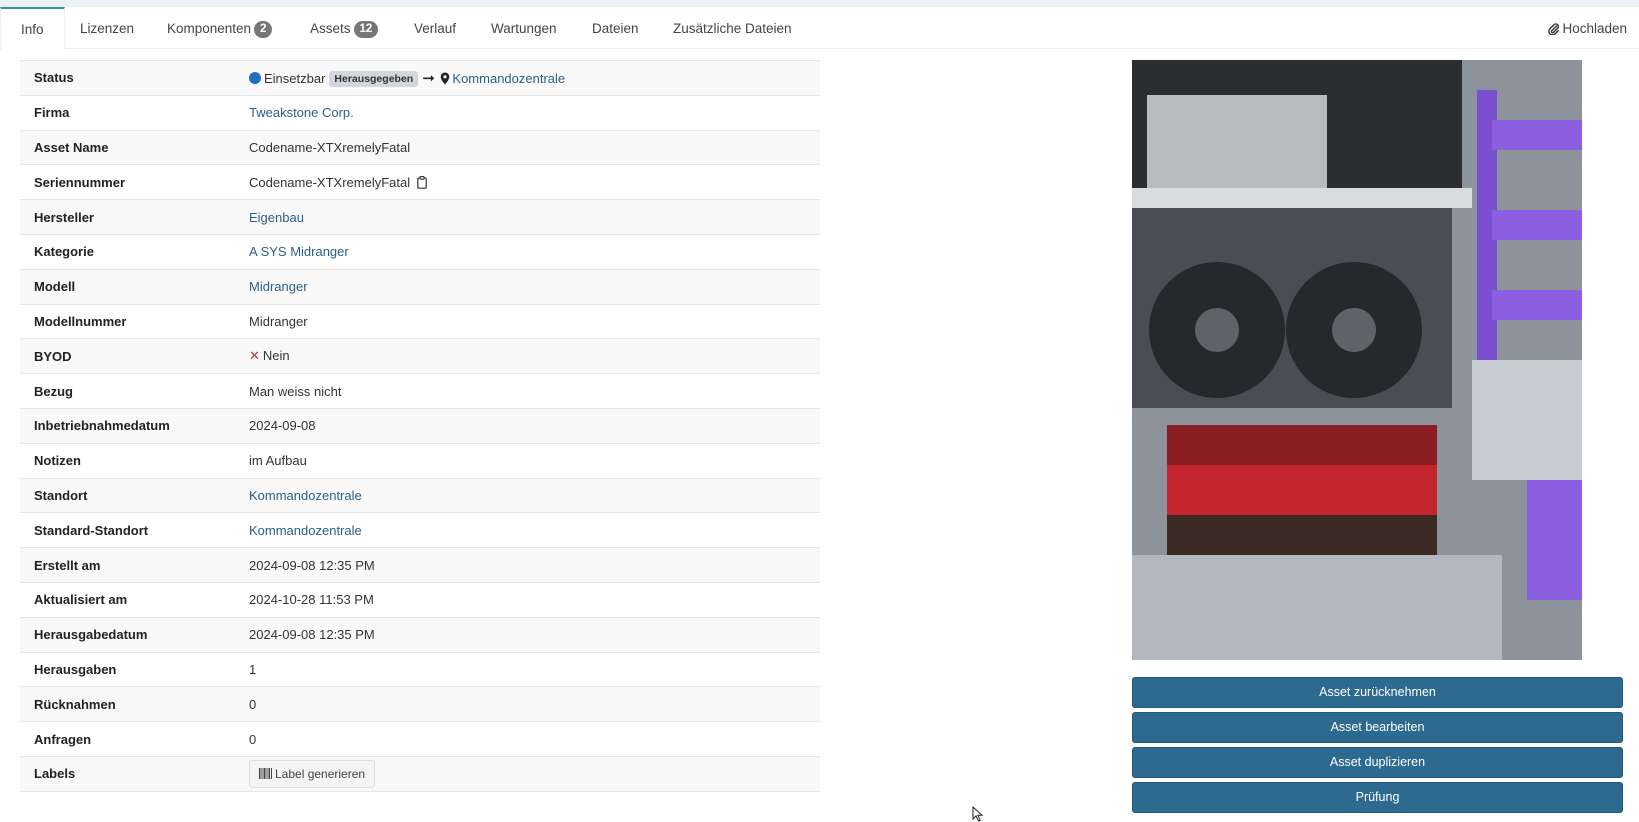  What do you see at coordinates (420, 356) in the screenshot?
I see `table-row: BYOD ✕ Nein` at bounding box center [420, 356].